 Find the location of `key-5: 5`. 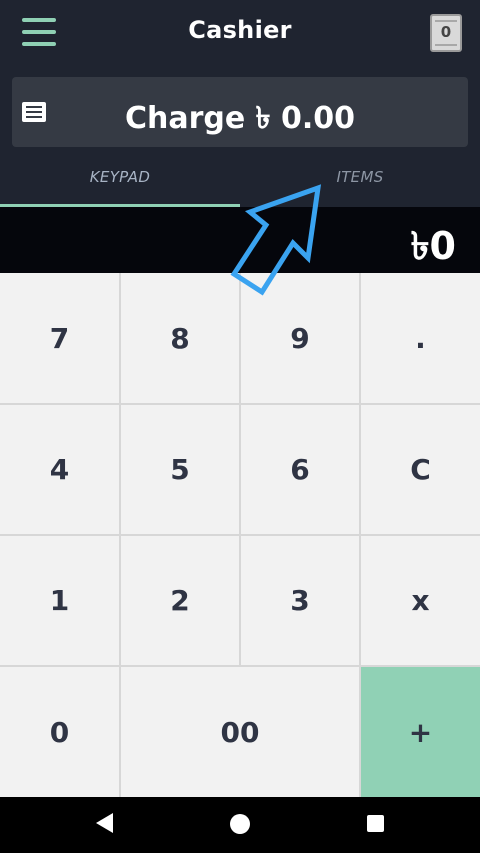

key-5: 5 is located at coordinates (180, 469).